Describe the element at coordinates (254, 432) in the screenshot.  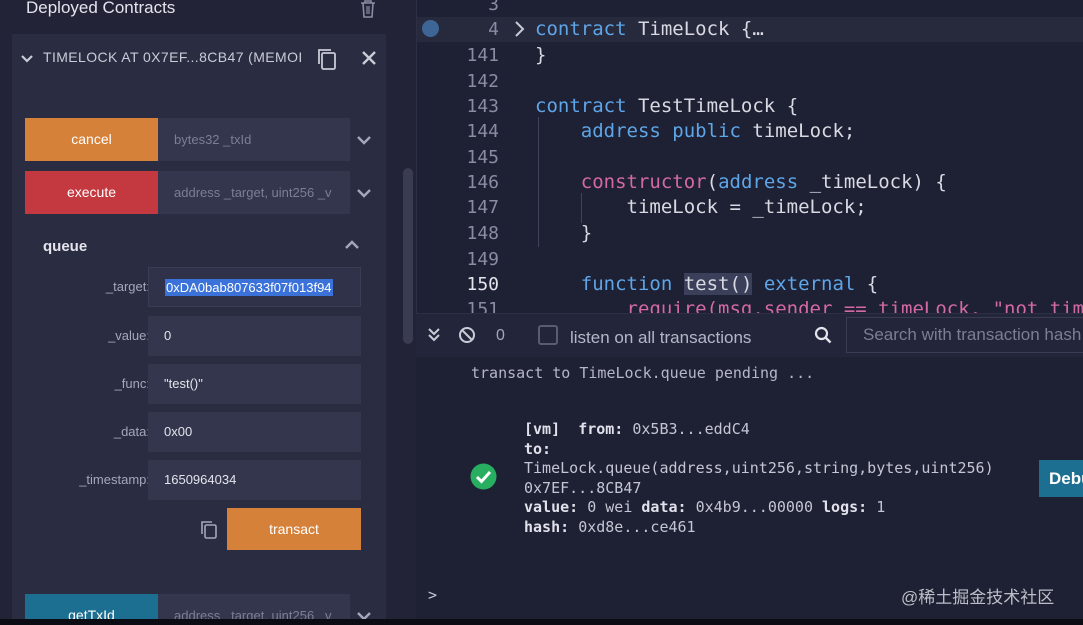
I see `data-field: 0x00` at that location.